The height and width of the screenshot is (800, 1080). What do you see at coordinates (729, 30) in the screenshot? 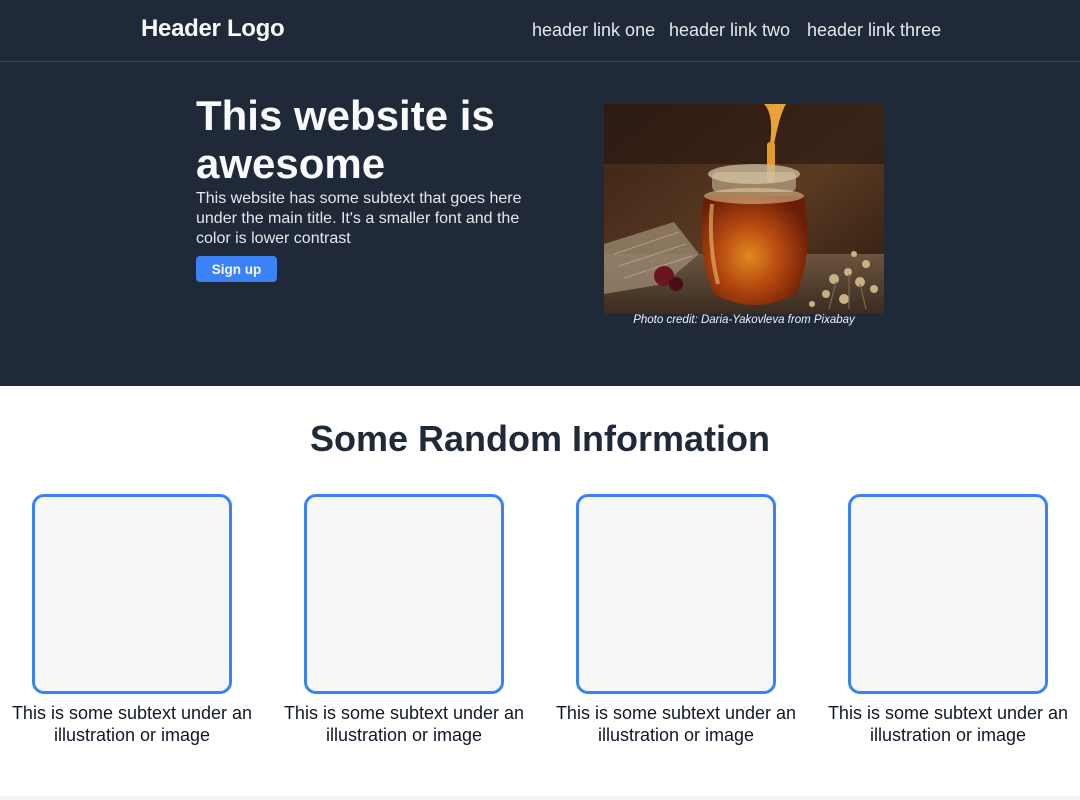
I see `nav-link-two: header link two` at bounding box center [729, 30].